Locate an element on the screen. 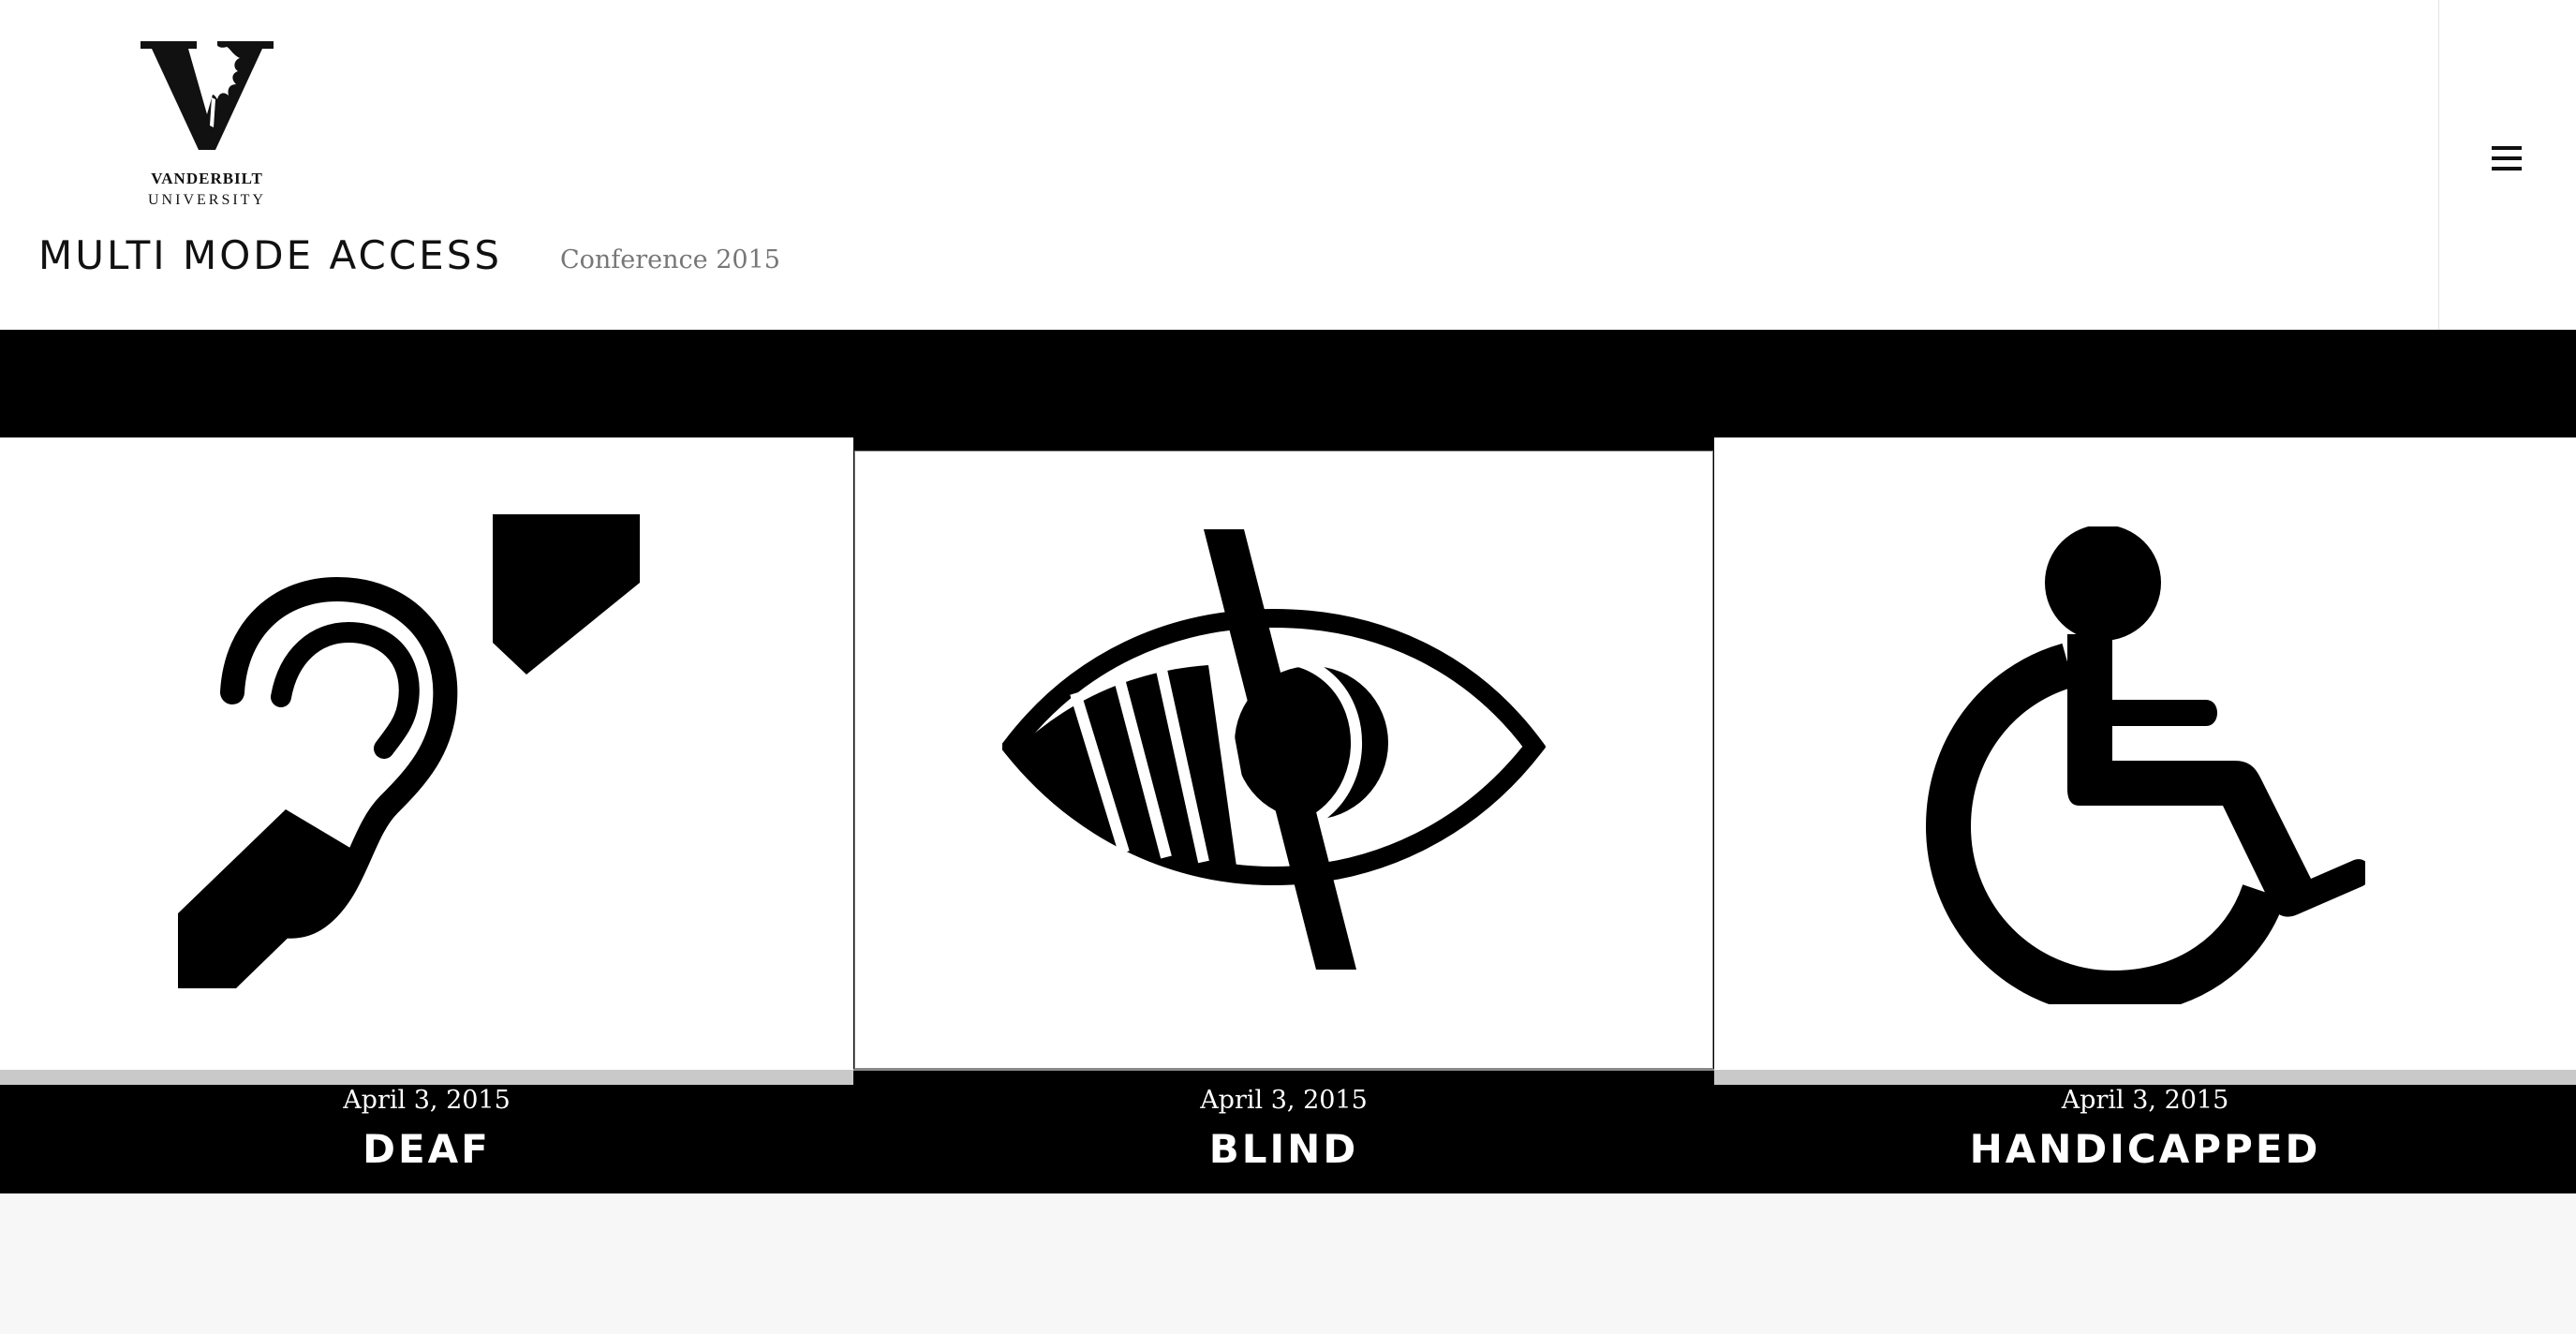 Image resolution: width=2576 pixels, height=1334 pixels. post-title: BLIND is located at coordinates (1284, 1149).